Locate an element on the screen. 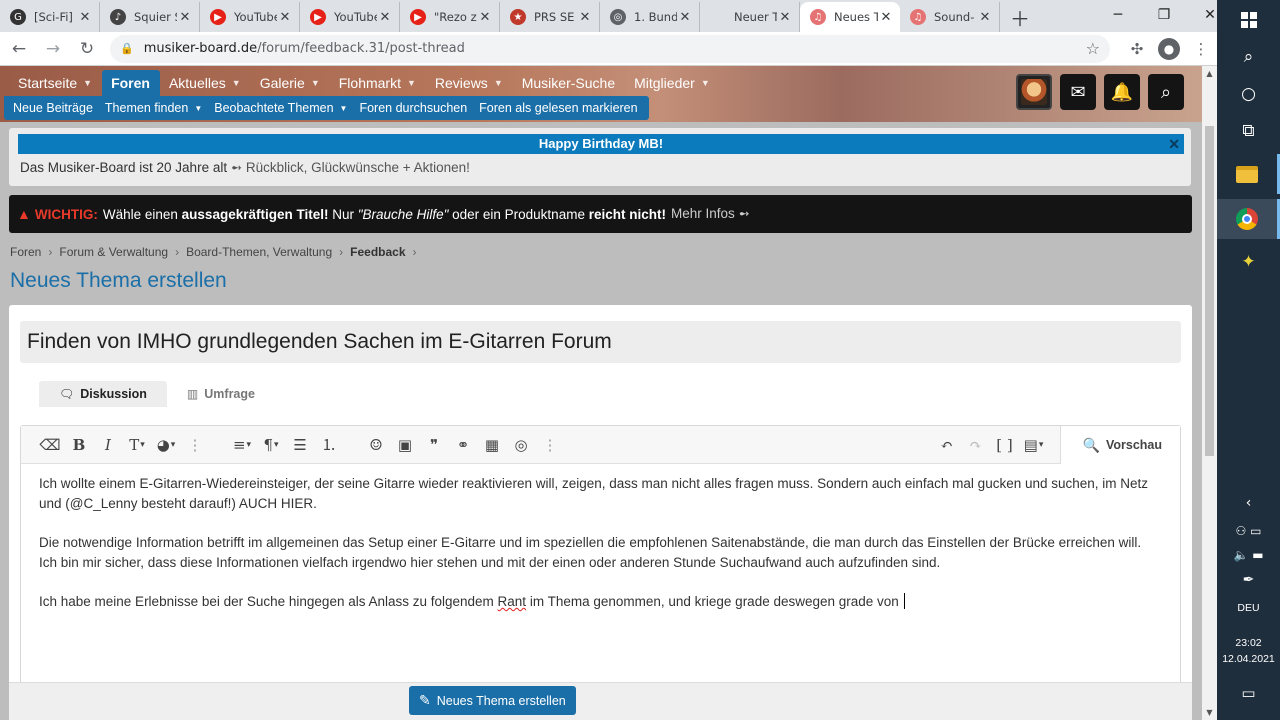 The height and width of the screenshot is (720, 1280). file-explorer-button is located at coordinates (1248, 174).